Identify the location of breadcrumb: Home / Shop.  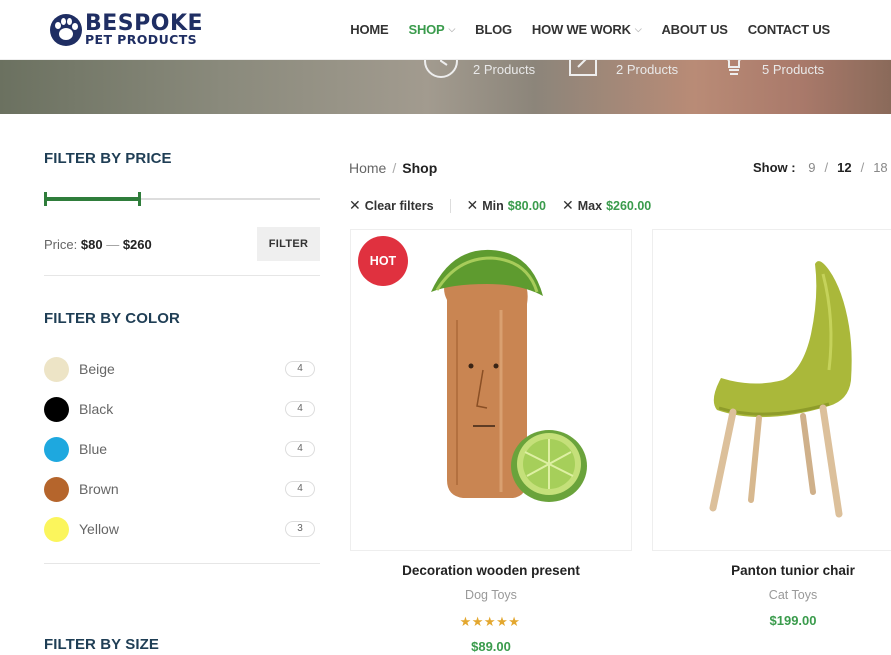
(393, 168).